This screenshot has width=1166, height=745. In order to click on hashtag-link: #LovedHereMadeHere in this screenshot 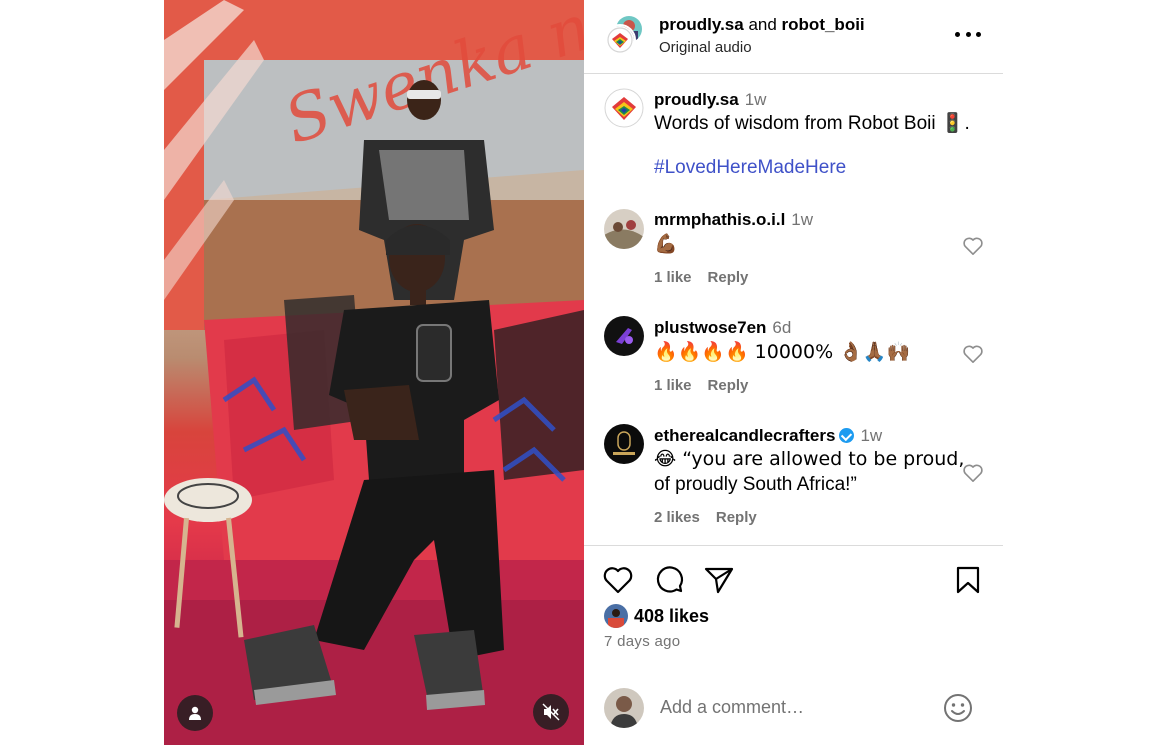, I will do `click(750, 167)`.